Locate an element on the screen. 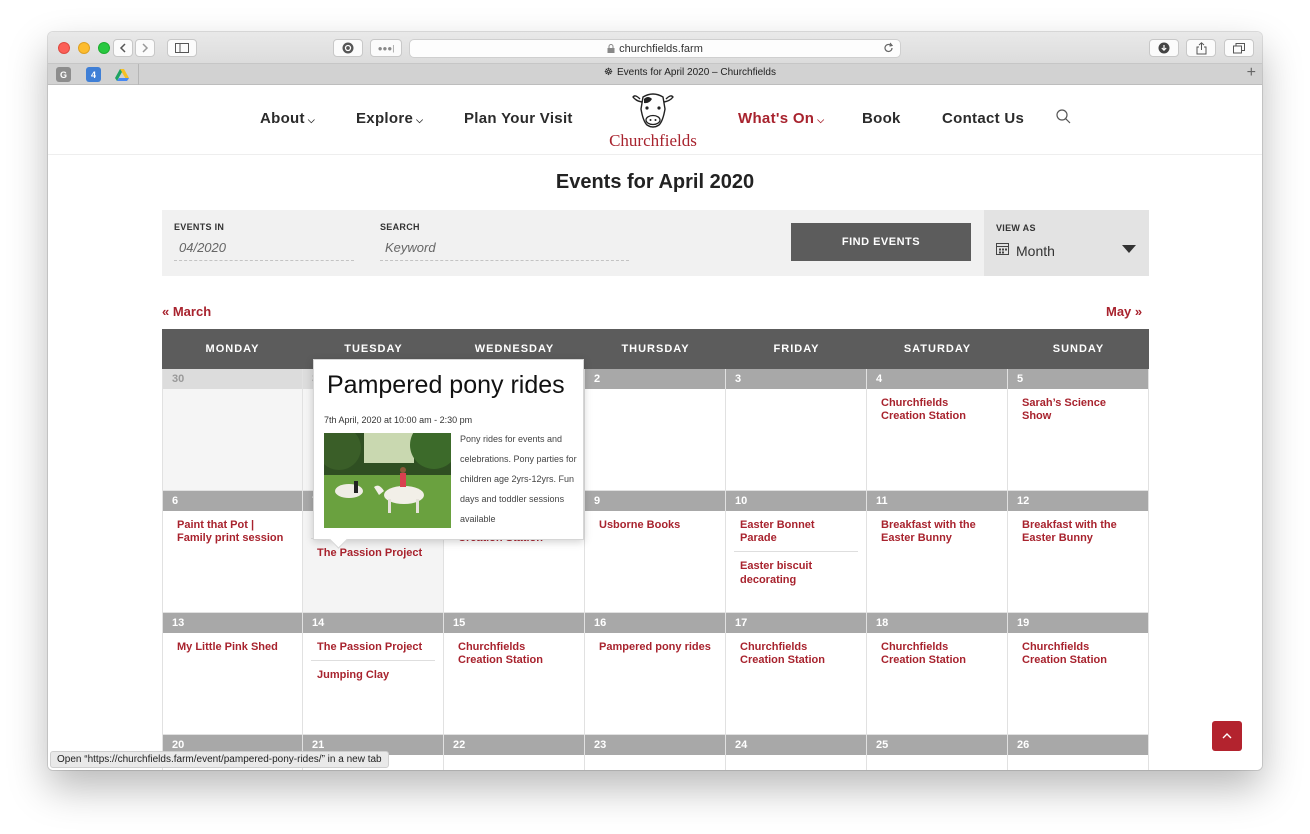 The image size is (1310, 834). close-window-button is located at coordinates (64, 48).